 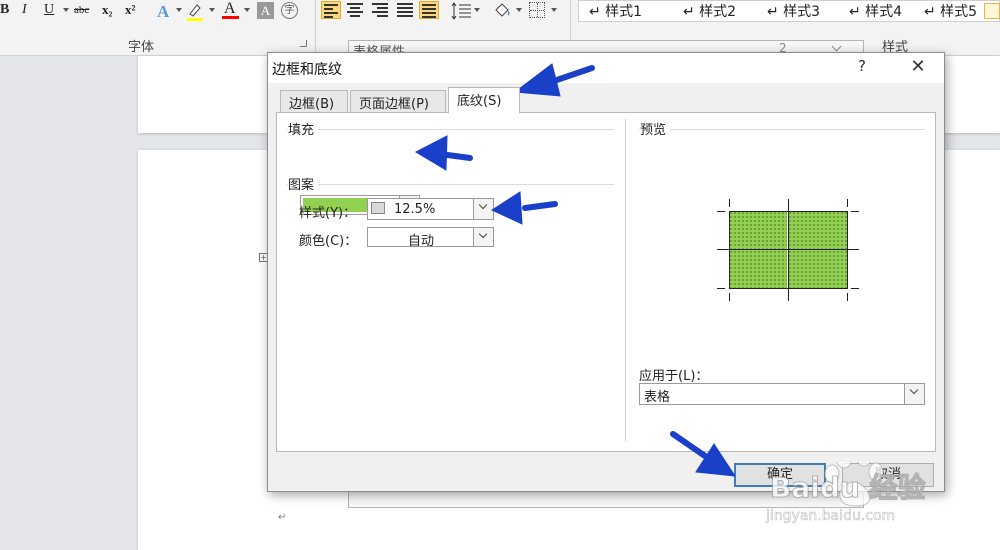 What do you see at coordinates (378, 208) in the screenshot?
I see `pattern-swatch` at bounding box center [378, 208].